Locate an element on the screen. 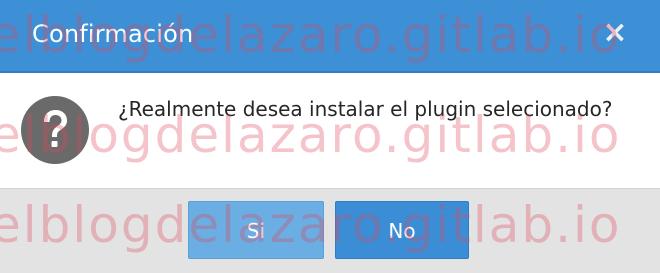  no-button: No is located at coordinates (402, 230).